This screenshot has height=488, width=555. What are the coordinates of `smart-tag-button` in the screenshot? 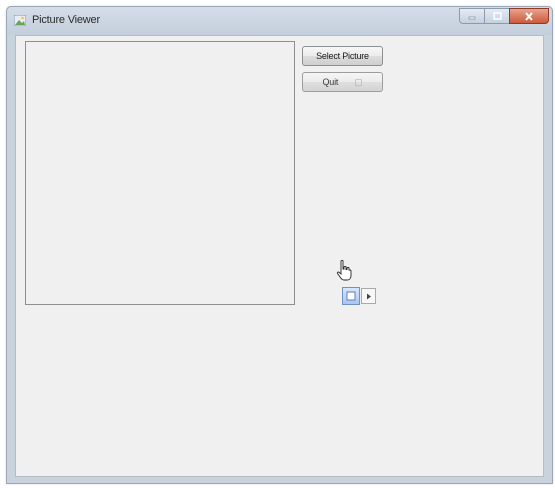 It's located at (351, 296).